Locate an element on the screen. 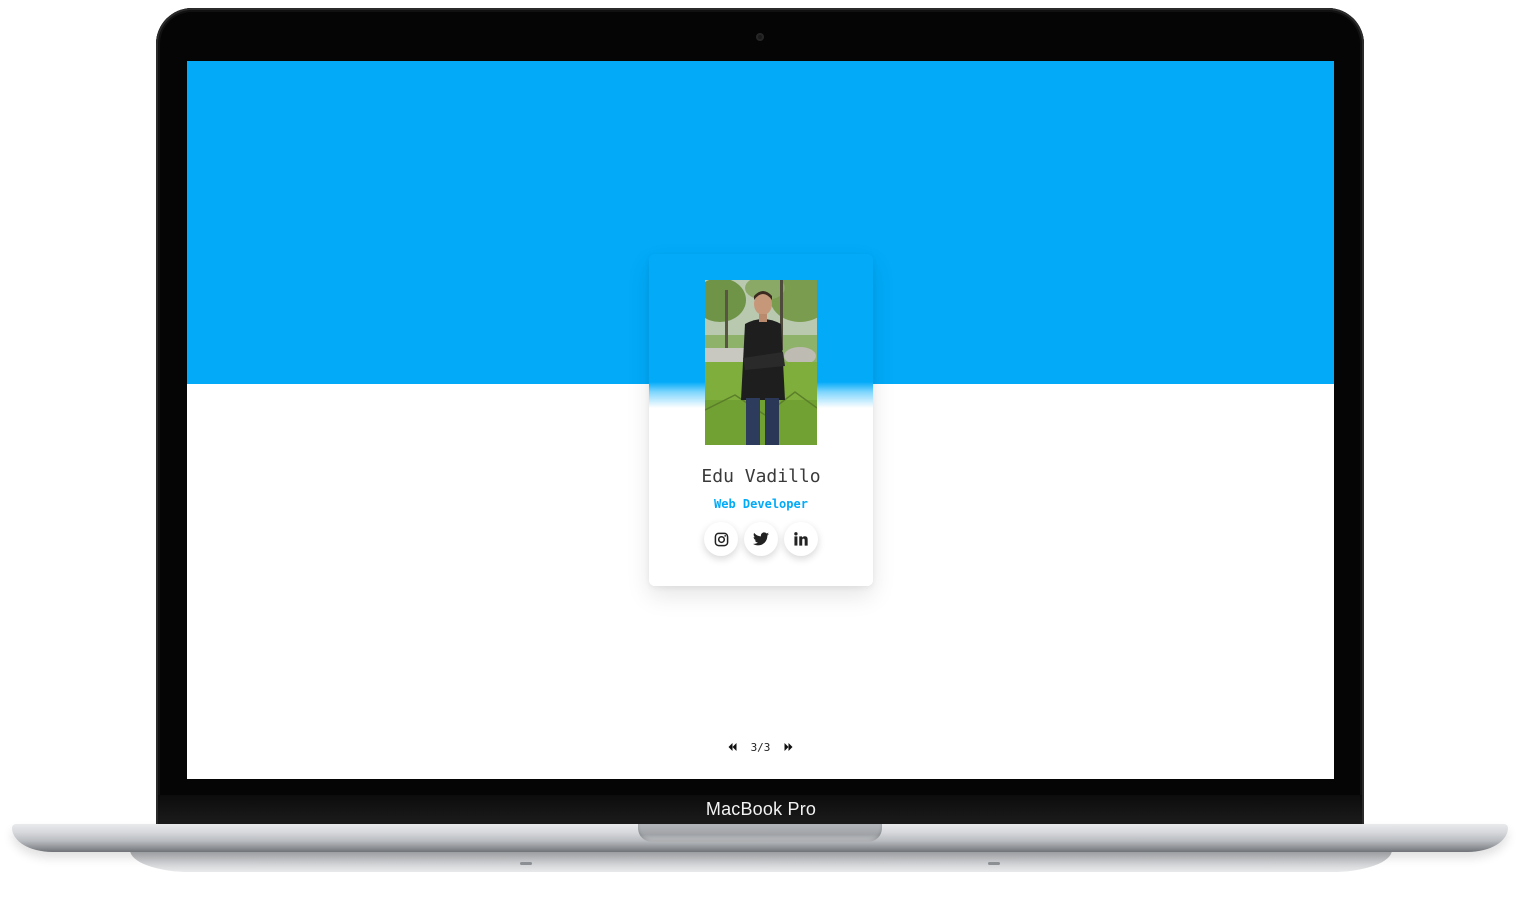 This screenshot has width=1522, height=907. pager-prev-button is located at coordinates (732, 747).